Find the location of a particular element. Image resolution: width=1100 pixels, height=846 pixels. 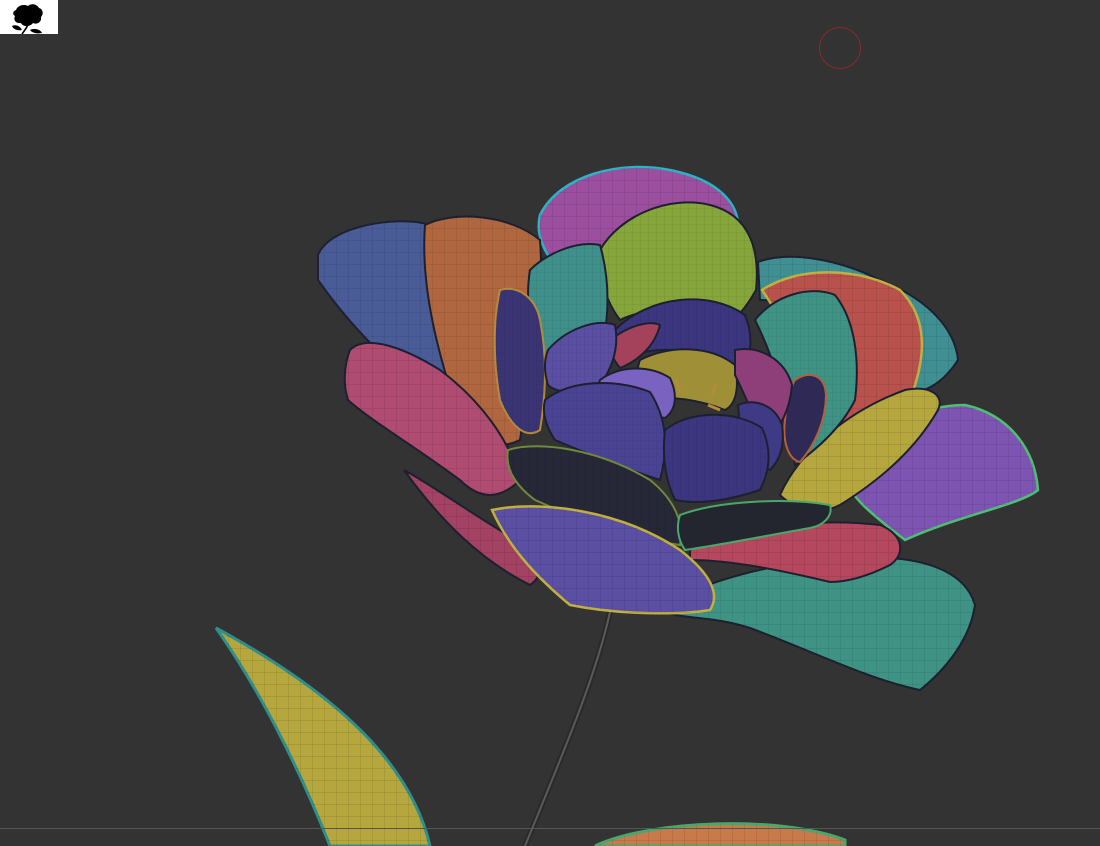

stem is located at coordinates (567, 728).